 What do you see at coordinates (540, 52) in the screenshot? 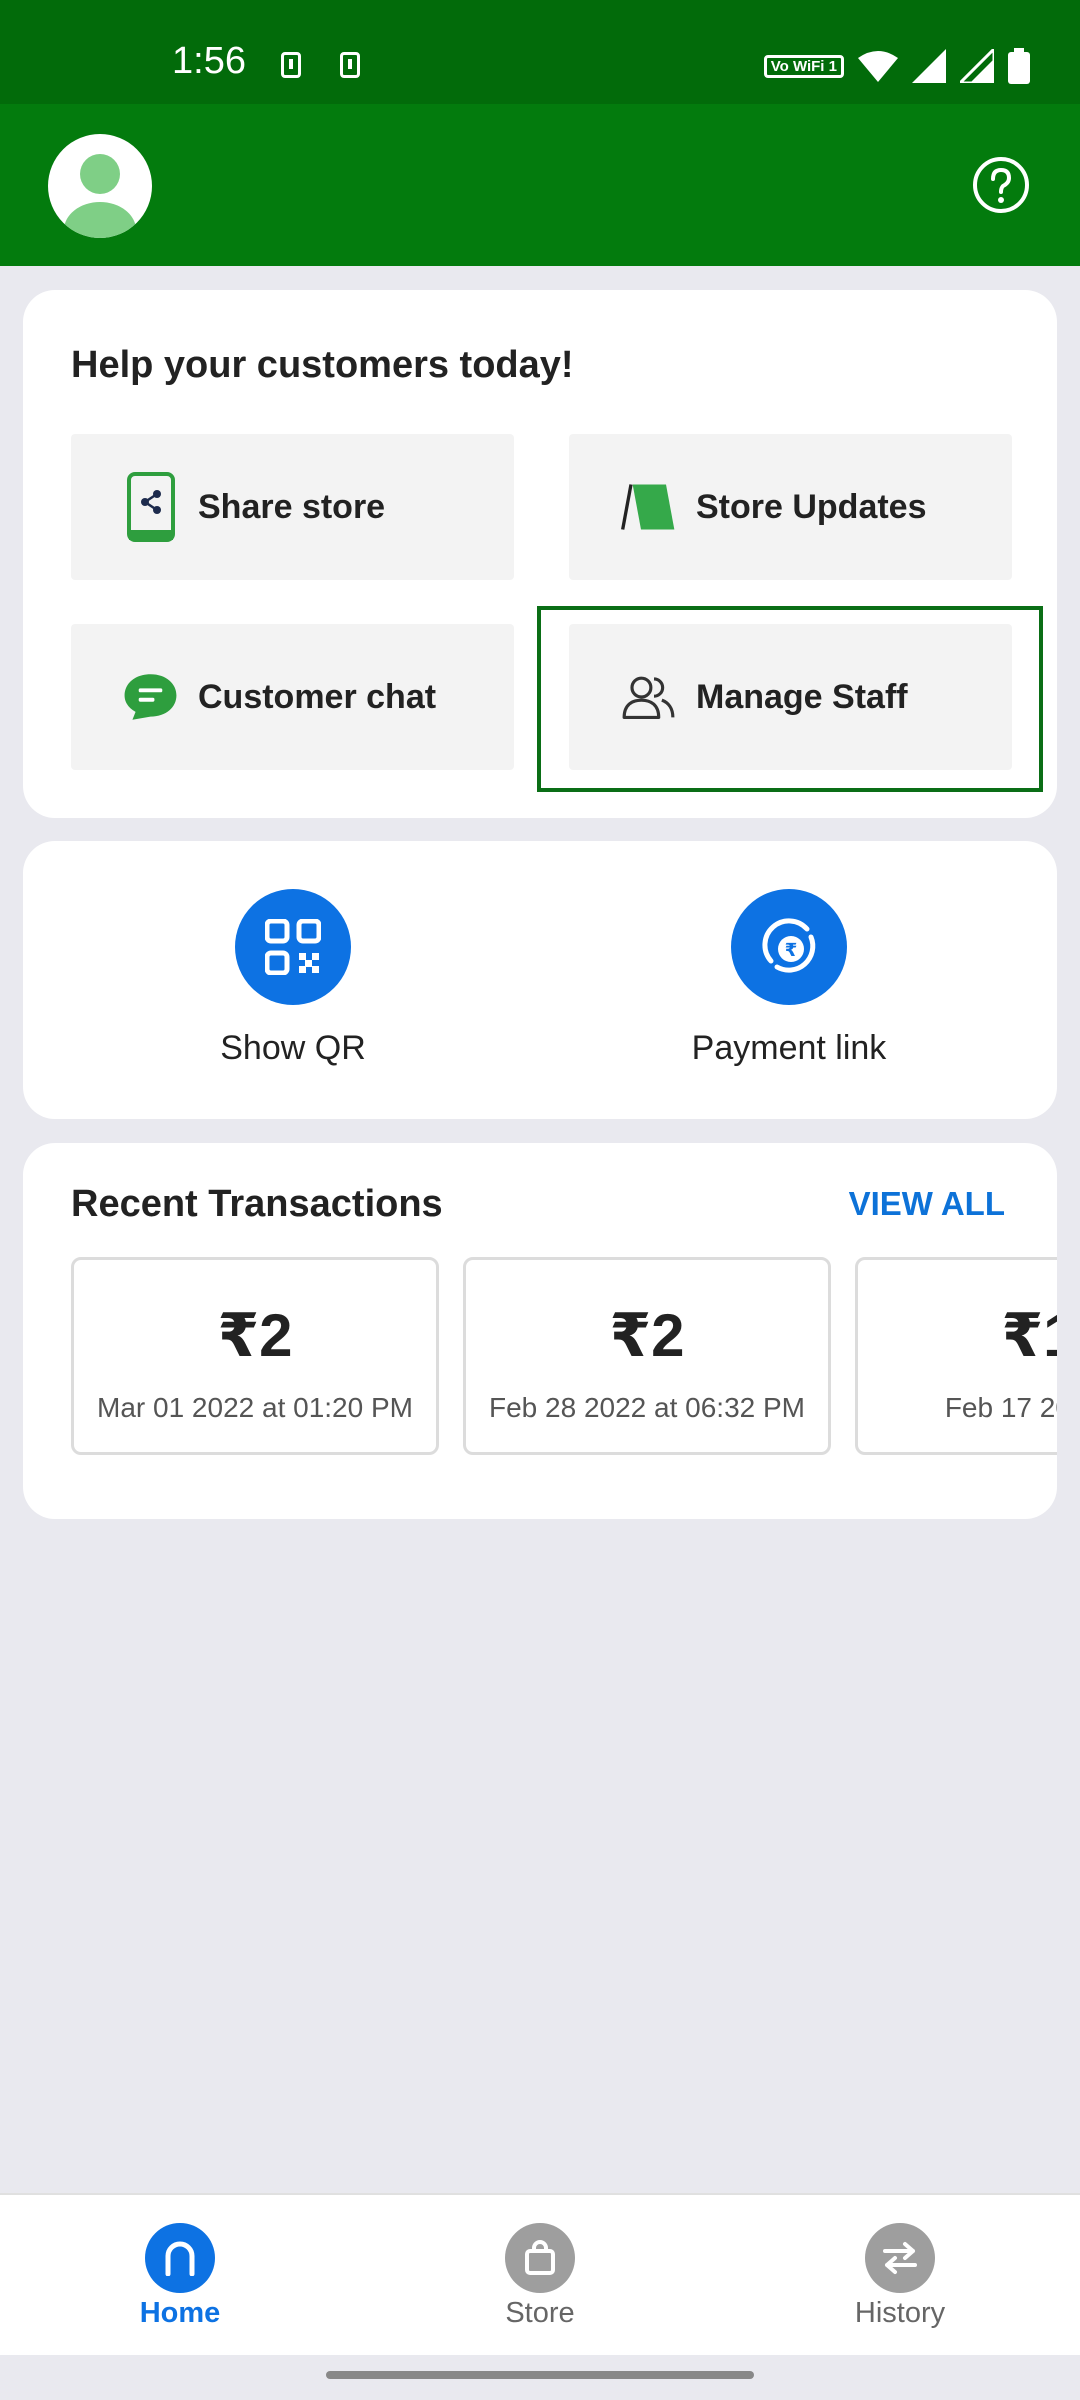
I see `status-bar: 1:56 Vo WiFi 1` at bounding box center [540, 52].